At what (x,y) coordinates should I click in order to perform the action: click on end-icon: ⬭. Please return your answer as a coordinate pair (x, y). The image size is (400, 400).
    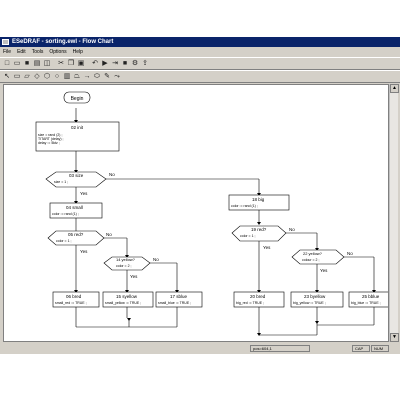
    Looking at the image, I should click on (97, 77).